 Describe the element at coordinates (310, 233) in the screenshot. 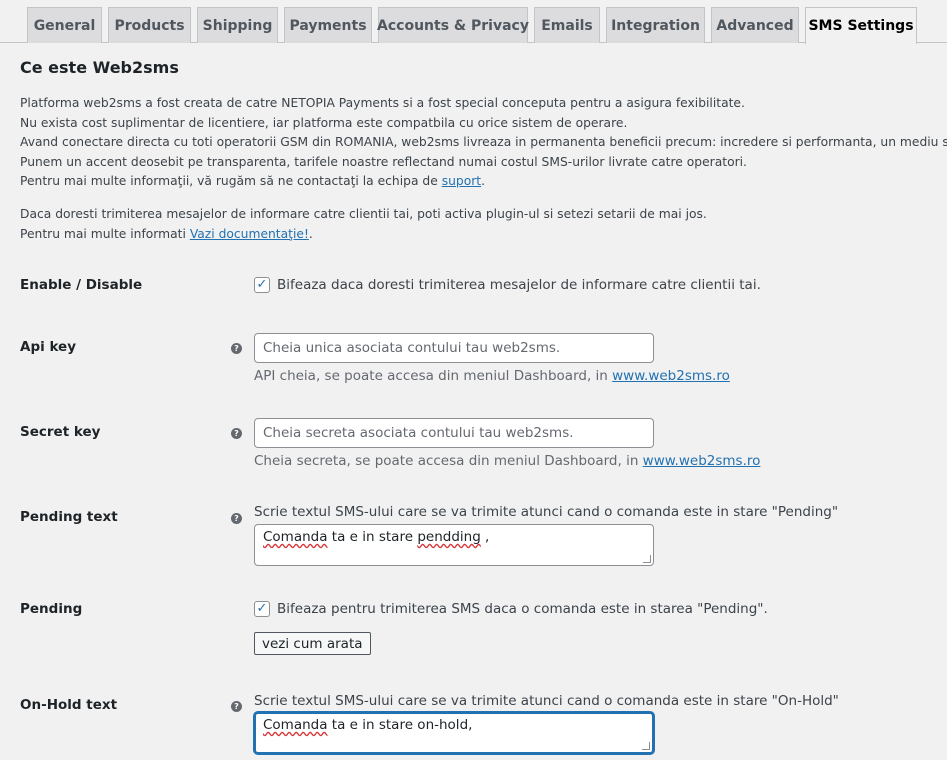

I see `docs-suffix: .` at that location.